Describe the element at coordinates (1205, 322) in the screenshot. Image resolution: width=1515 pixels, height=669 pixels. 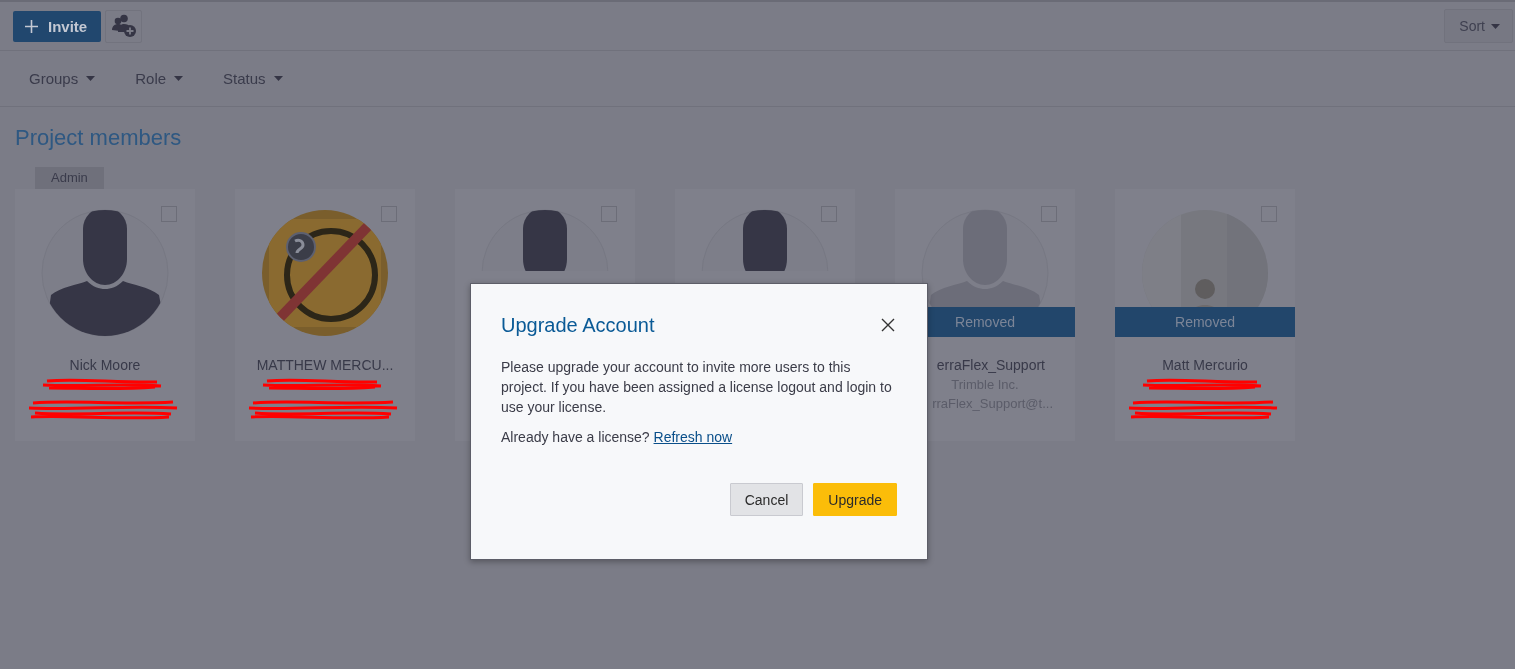
I see `status-banner: Removed` at that location.